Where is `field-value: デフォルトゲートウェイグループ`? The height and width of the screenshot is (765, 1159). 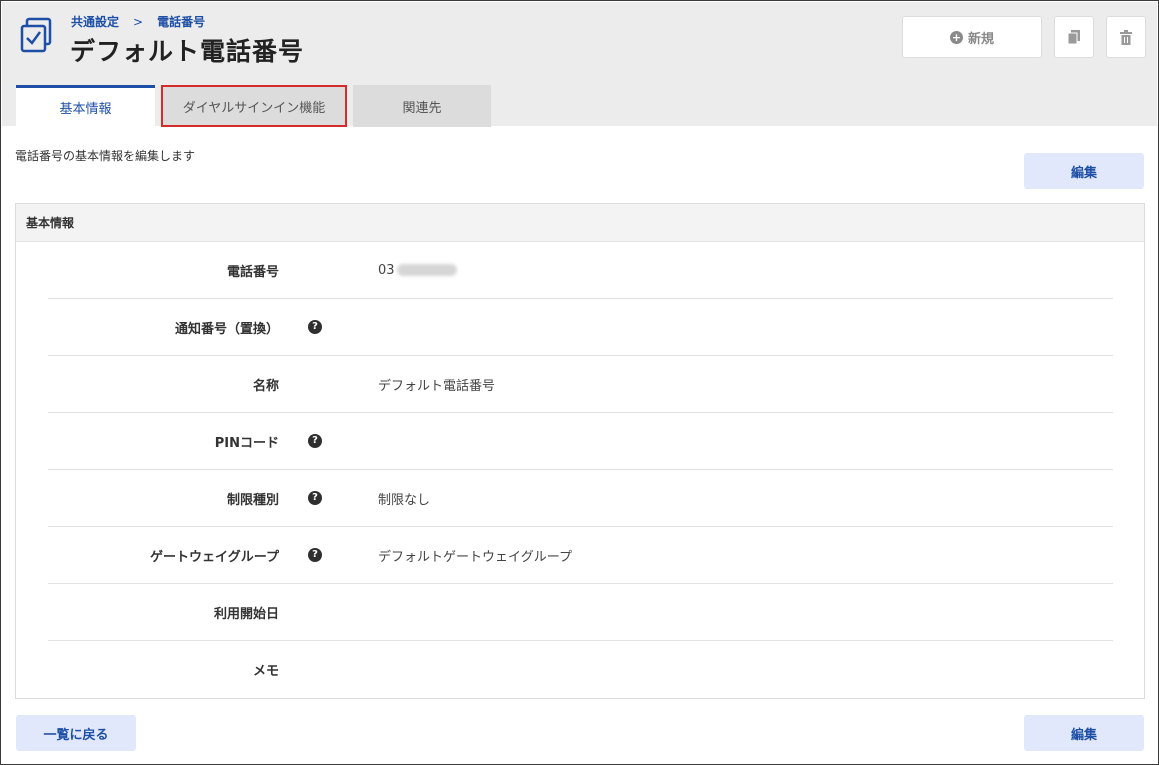
field-value: デフォルトゲートウェイグループ is located at coordinates (475, 557).